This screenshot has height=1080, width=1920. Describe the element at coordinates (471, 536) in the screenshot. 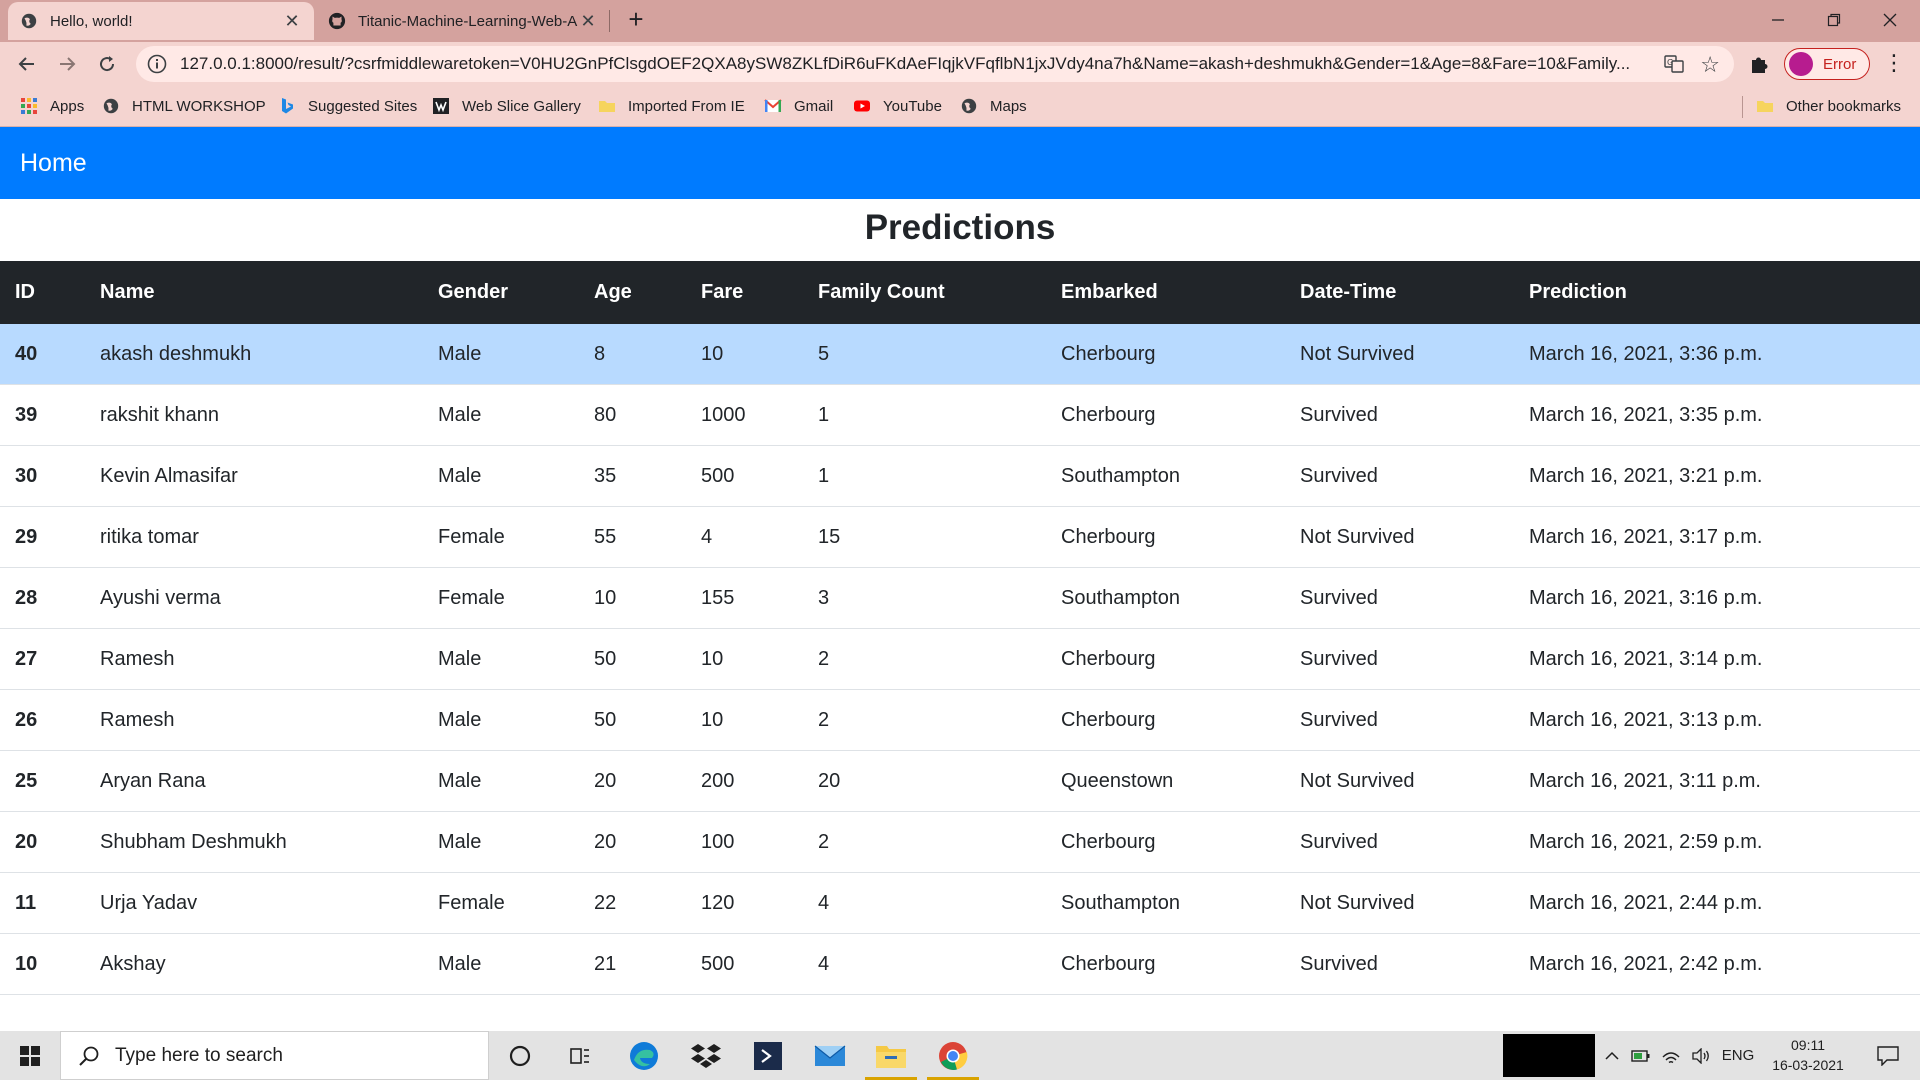

I see `cell-gender: Female` at that location.